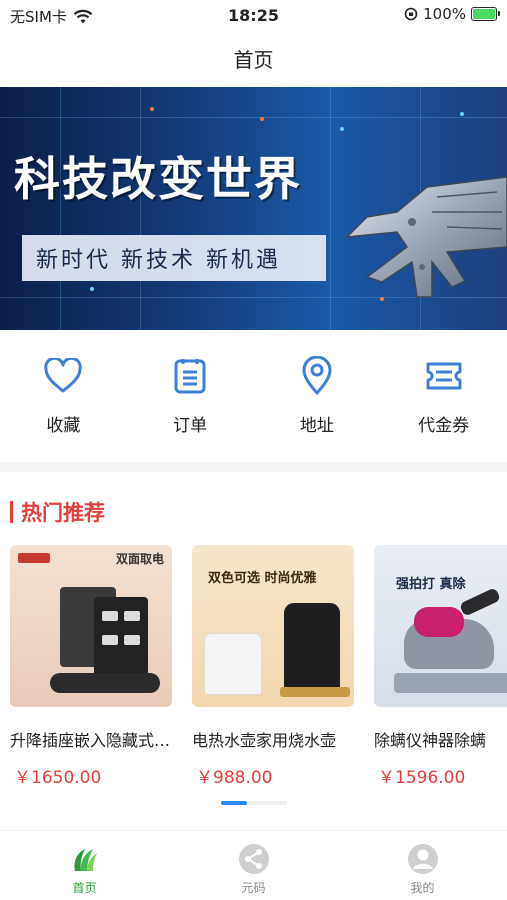 This screenshot has width=507, height=900. Describe the element at coordinates (34, 558) in the screenshot. I see `brand-logo-icon` at that location.